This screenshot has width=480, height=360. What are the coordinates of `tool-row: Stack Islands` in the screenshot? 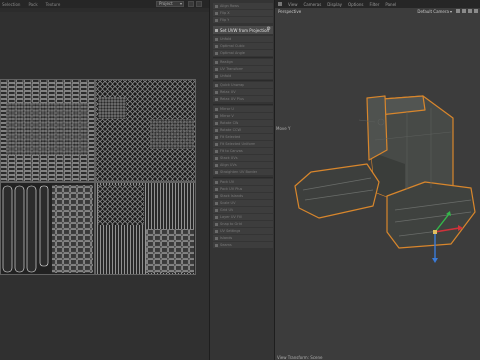 It's located at (243, 196).